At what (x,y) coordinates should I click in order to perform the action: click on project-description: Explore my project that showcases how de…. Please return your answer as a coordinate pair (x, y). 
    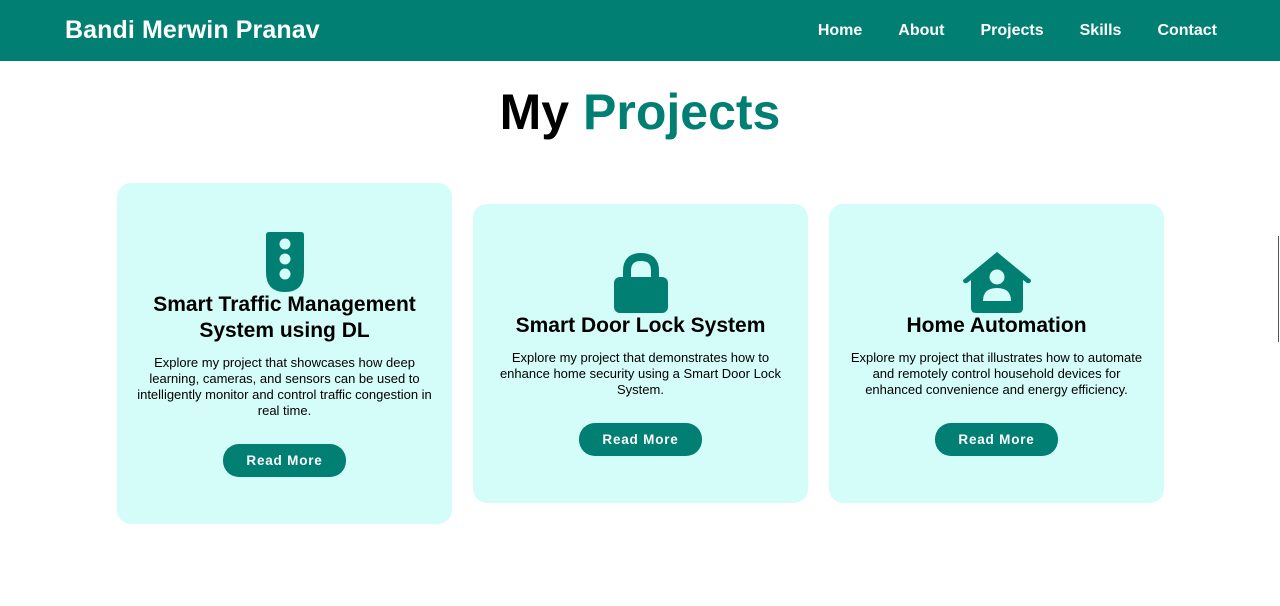
    Looking at the image, I should click on (284, 386).